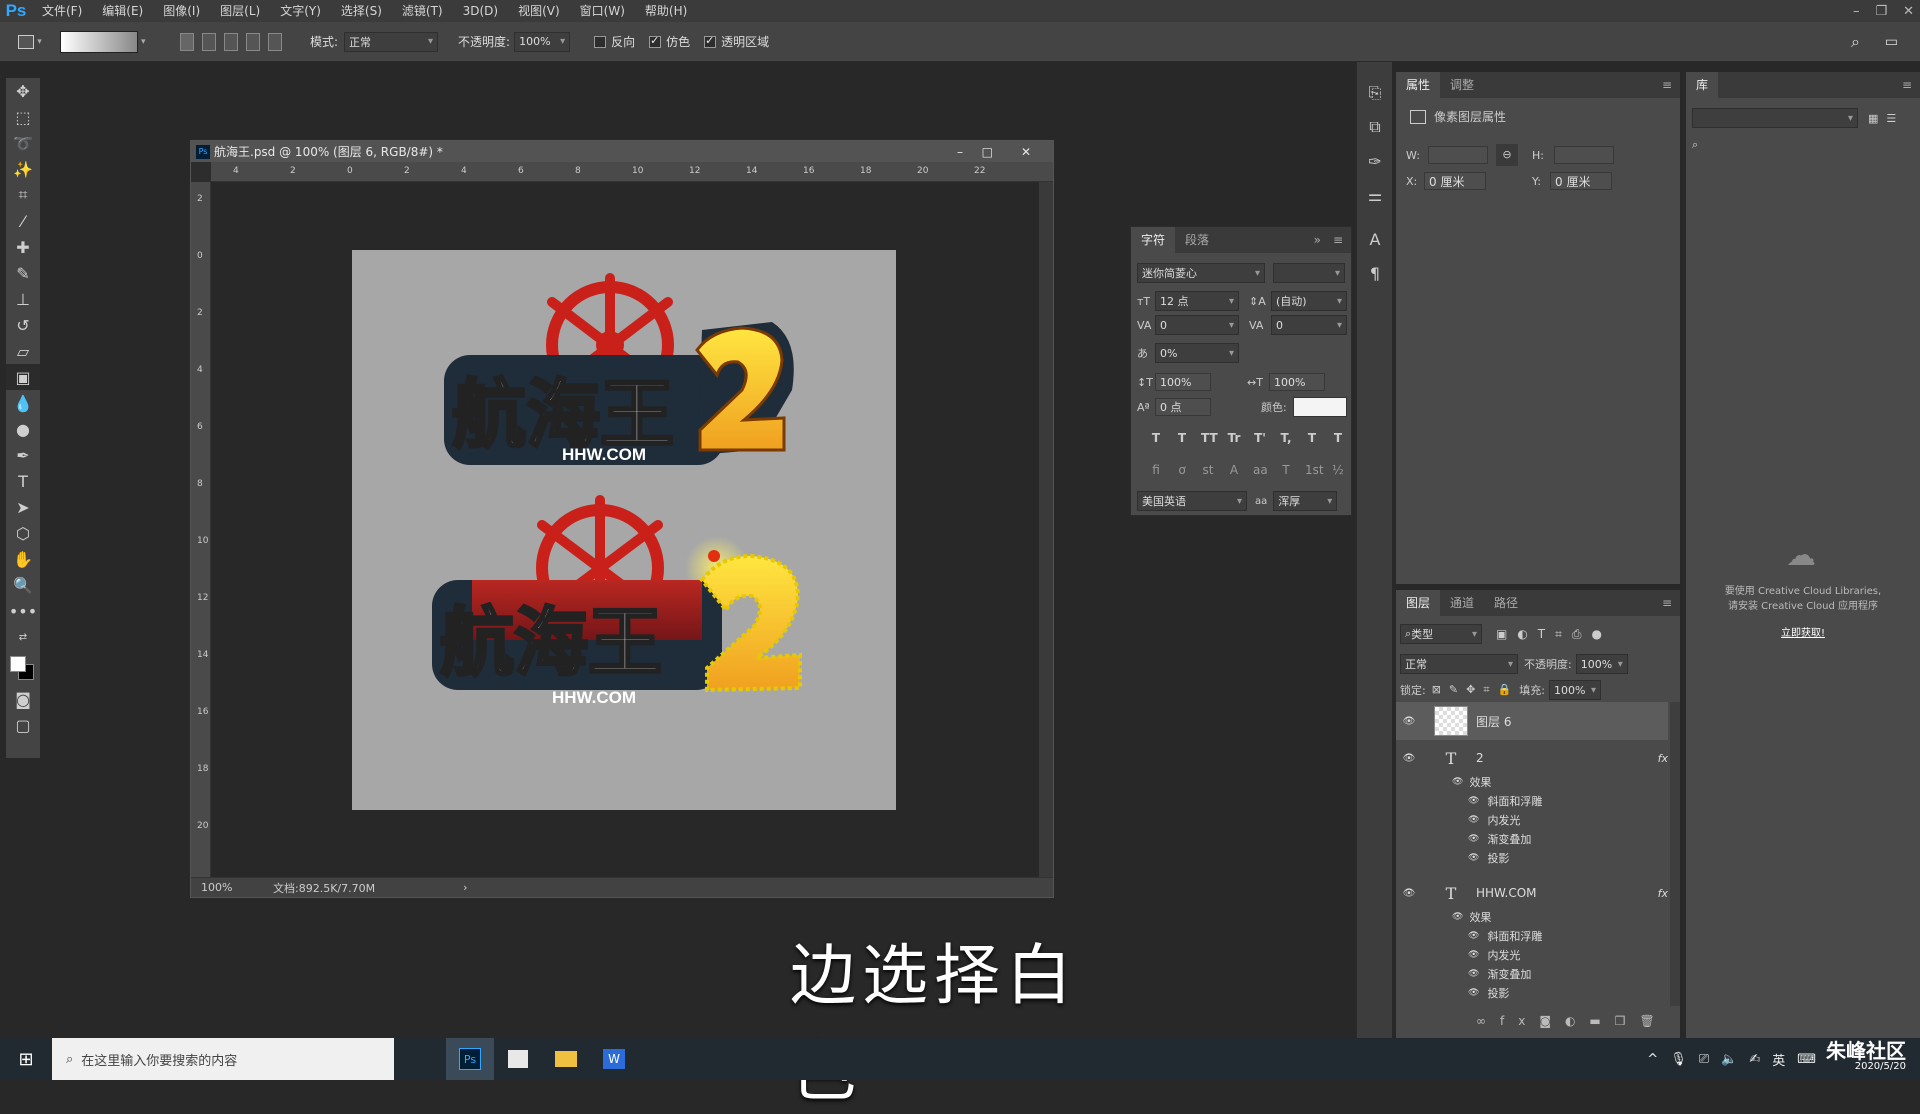 This screenshot has width=1920, height=1114. What do you see at coordinates (23, 143) in the screenshot?
I see `lasso-tool-icon: ➰` at bounding box center [23, 143].